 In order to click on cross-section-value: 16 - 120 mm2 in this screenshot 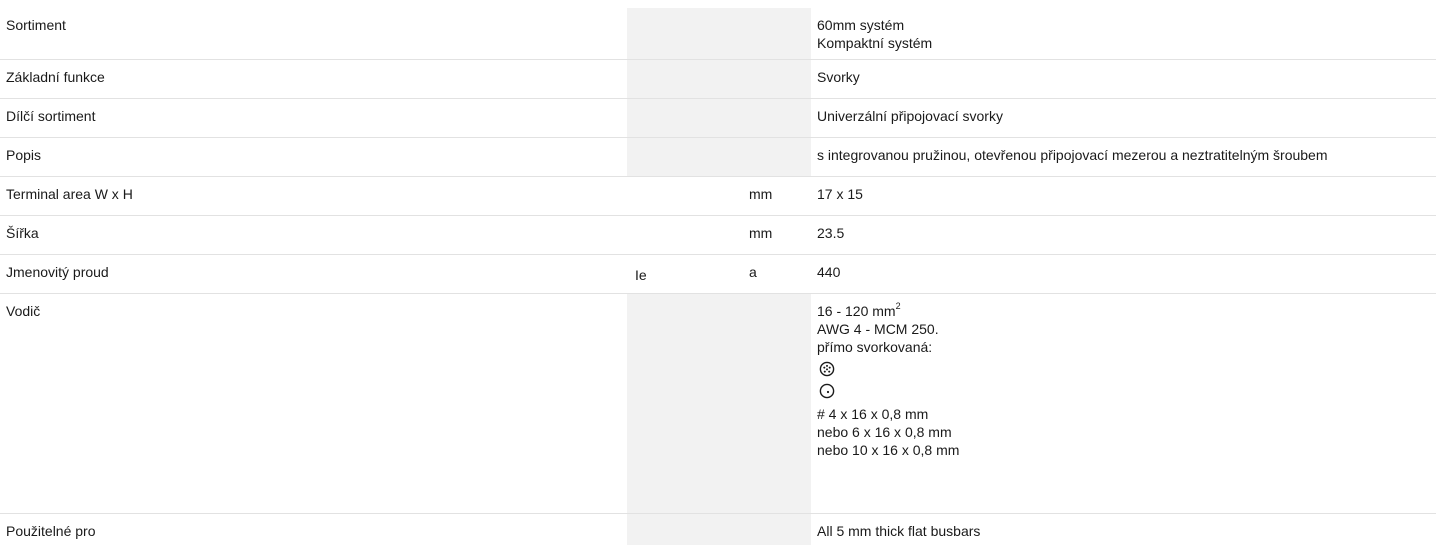, I will do `click(1126, 311)`.